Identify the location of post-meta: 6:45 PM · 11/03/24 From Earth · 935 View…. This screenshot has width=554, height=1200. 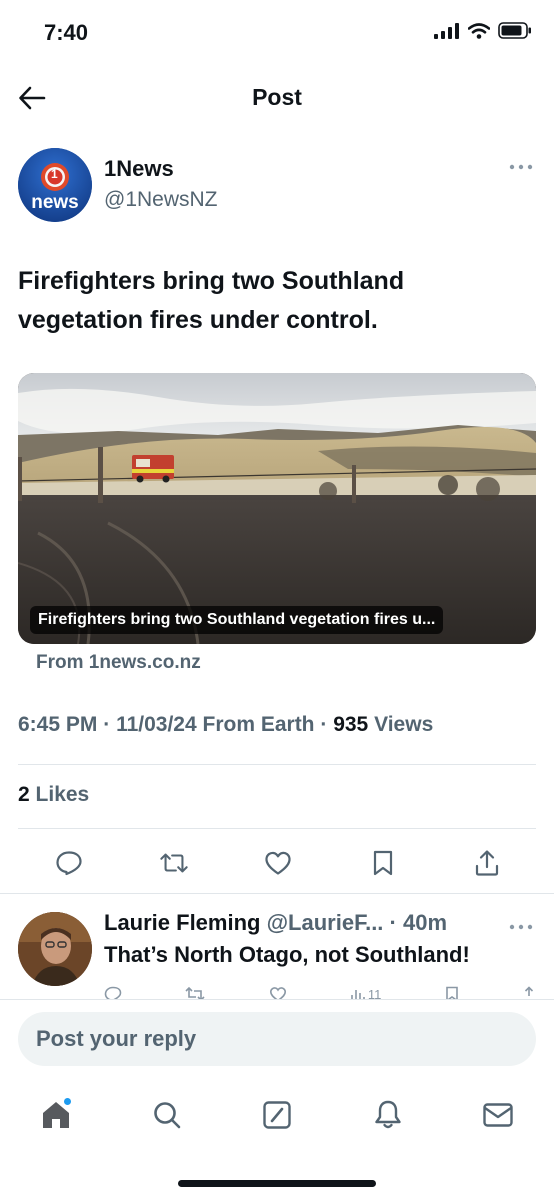
(225, 725).